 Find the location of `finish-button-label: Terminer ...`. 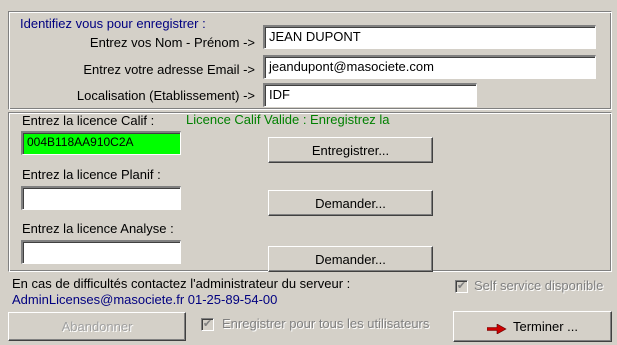

finish-button-label: Terminer ... is located at coordinates (545, 326).